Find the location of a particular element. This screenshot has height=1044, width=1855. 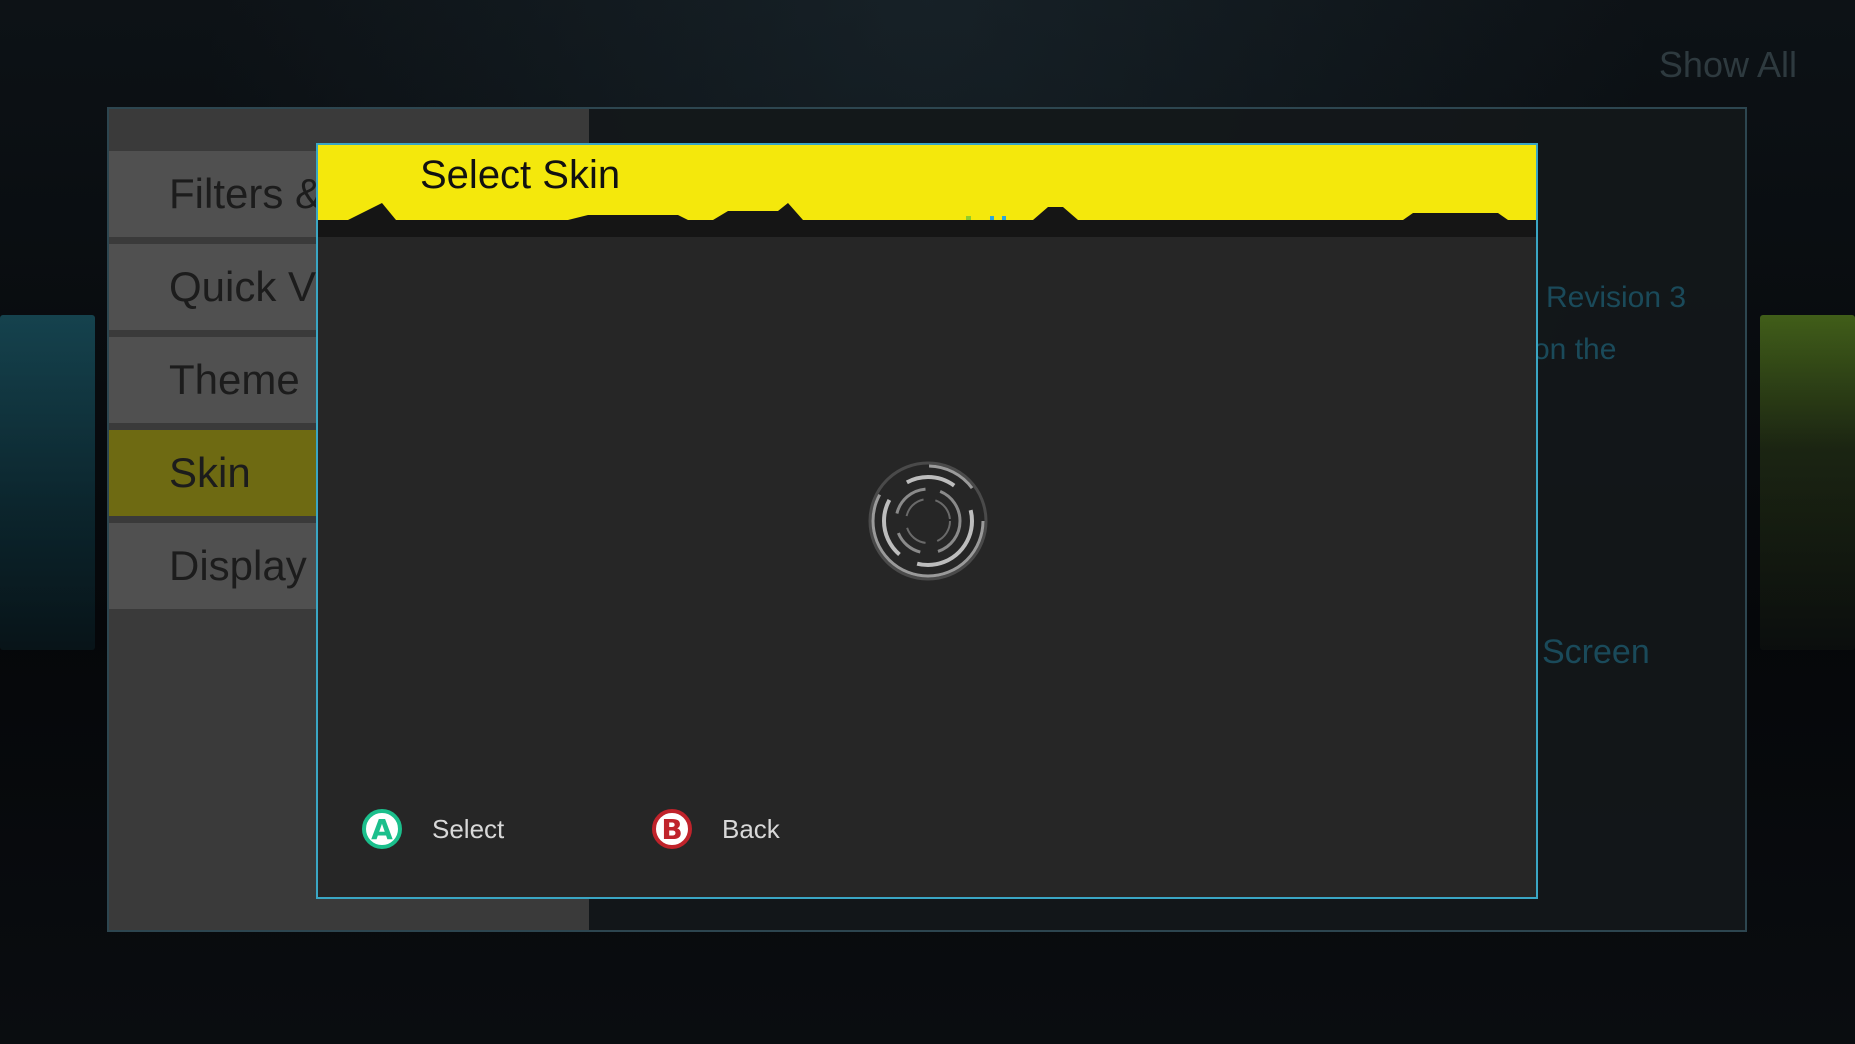

menu-item-label: Display is located at coordinates (238, 565).